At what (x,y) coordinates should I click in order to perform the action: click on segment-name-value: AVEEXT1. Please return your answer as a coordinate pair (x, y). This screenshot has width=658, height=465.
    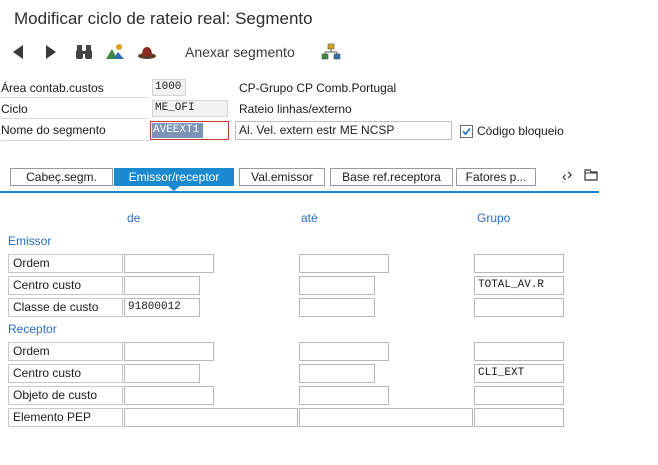
    Looking at the image, I should click on (177, 130).